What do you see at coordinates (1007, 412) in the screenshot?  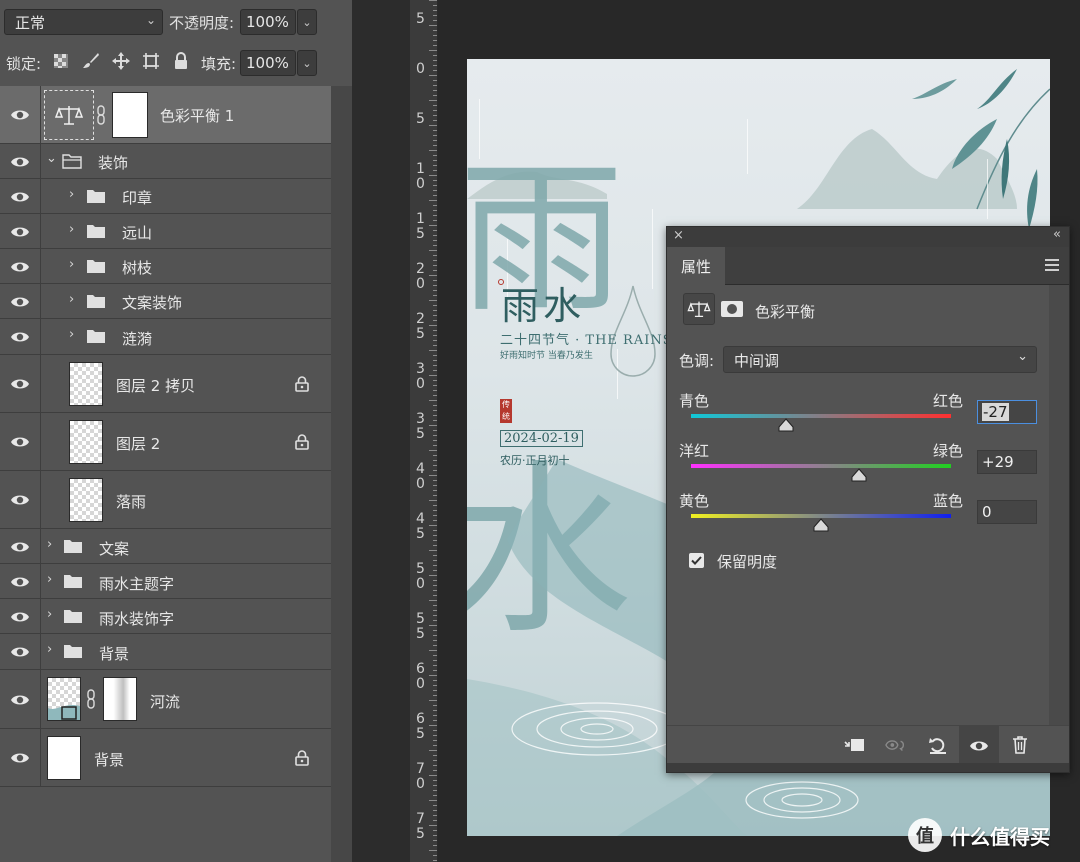 I see `cyan-red-value-input: -27` at bounding box center [1007, 412].